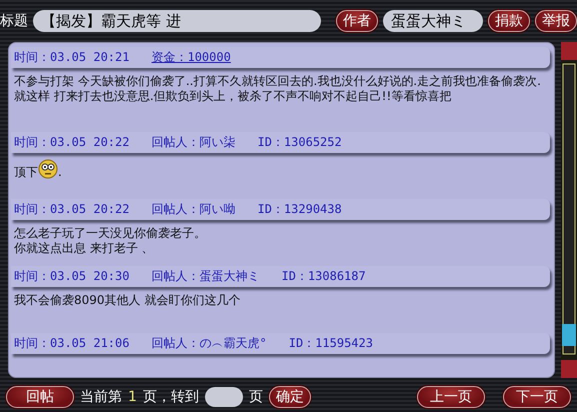  What do you see at coordinates (132, 397) in the screenshot?
I see `page-number: 1` at bounding box center [132, 397].